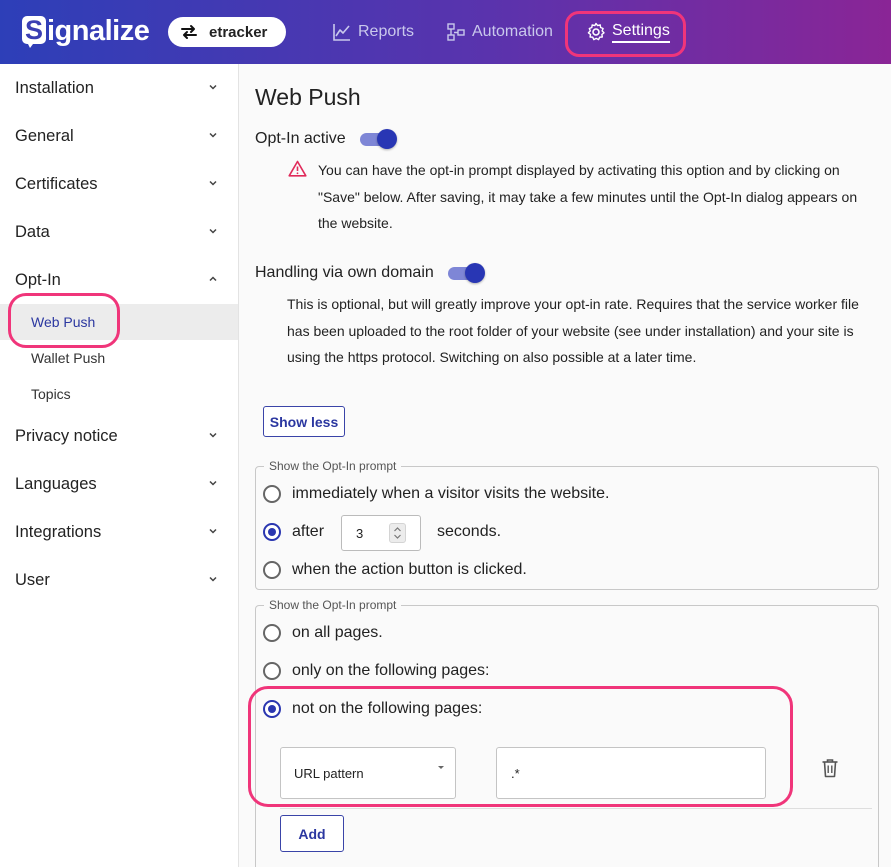  Describe the element at coordinates (56, 483) in the screenshot. I see `sidebar-item-label: Languages` at that location.